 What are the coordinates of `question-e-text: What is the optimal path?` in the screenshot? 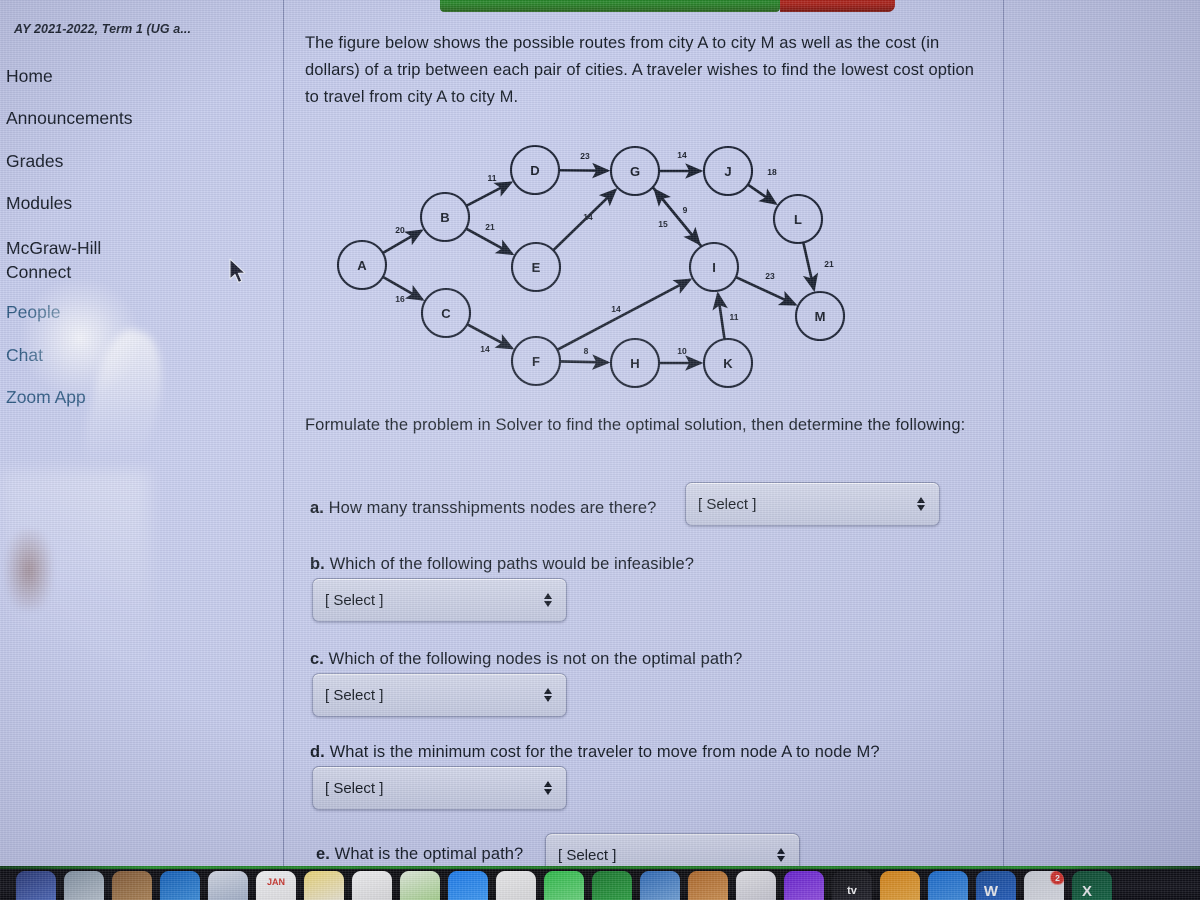 It's located at (429, 854).